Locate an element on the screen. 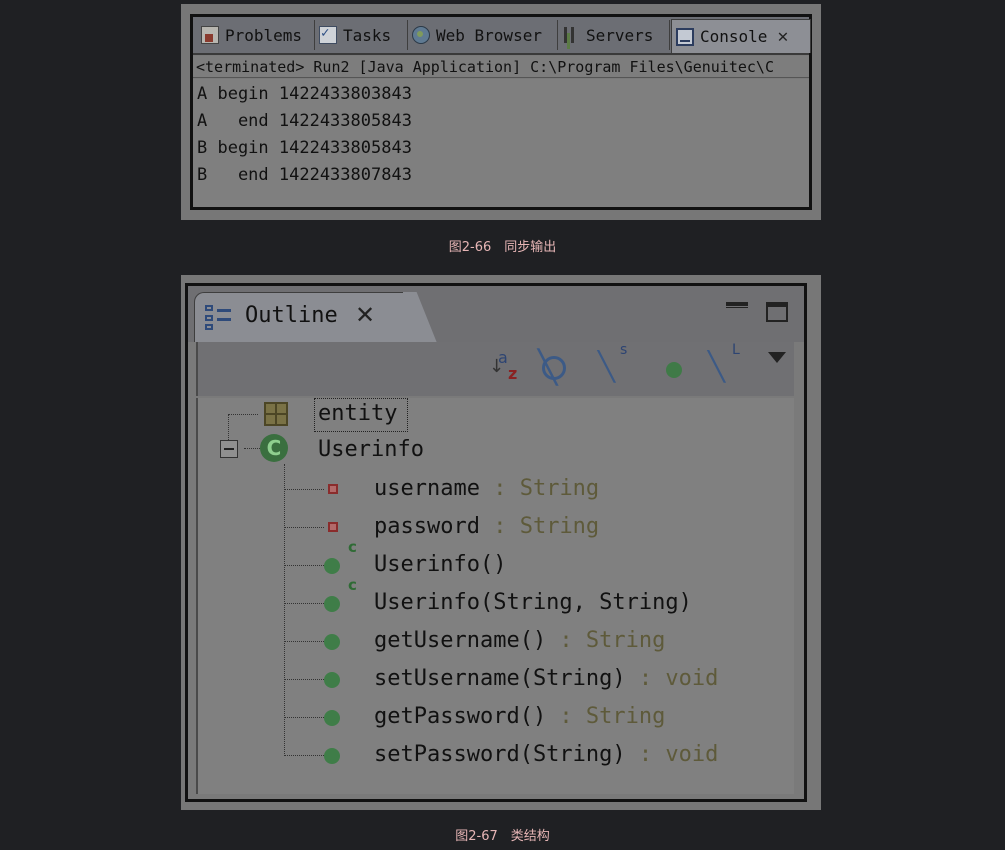  console-line: B begin 1422433805843 is located at coordinates (304, 148).